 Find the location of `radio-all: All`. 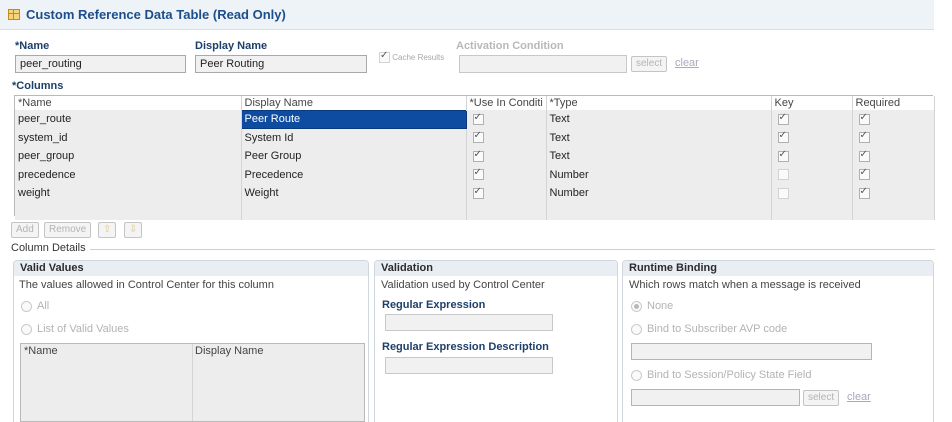

radio-all: All is located at coordinates (35, 306).